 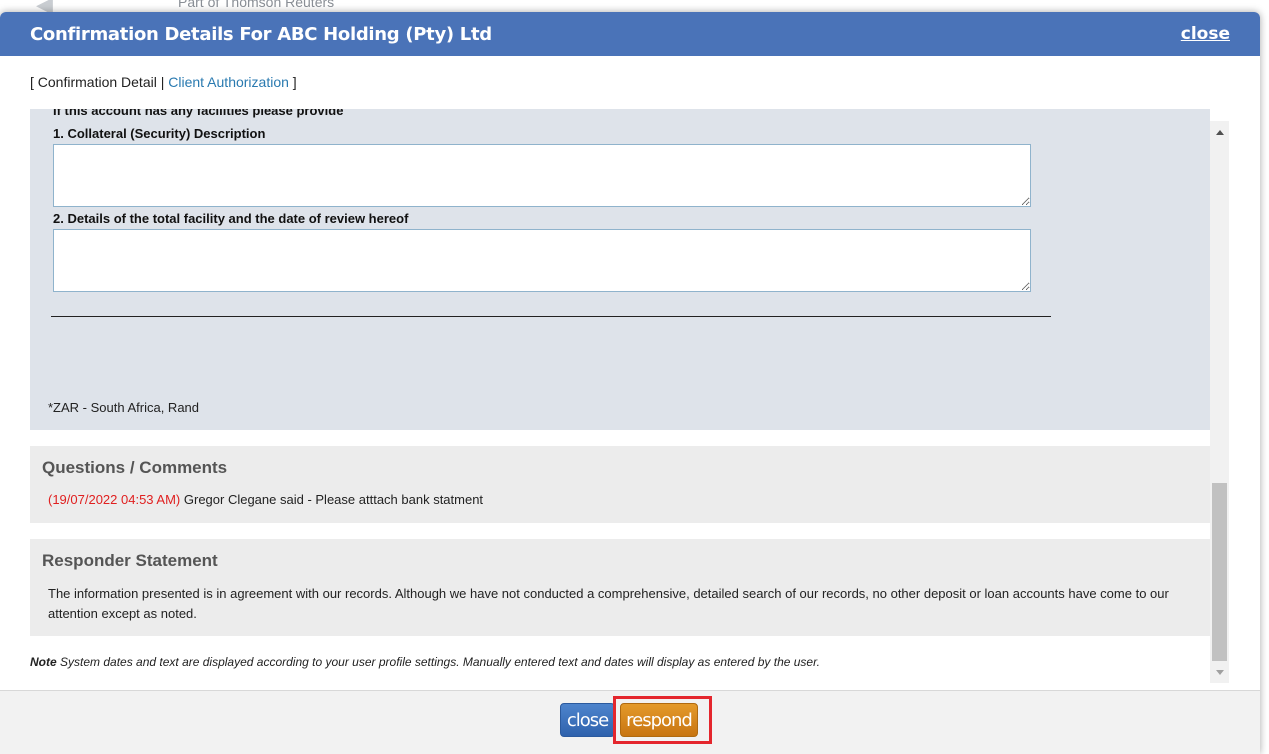 What do you see at coordinates (1219, 672) in the screenshot?
I see `scroll-down-icon` at bounding box center [1219, 672].